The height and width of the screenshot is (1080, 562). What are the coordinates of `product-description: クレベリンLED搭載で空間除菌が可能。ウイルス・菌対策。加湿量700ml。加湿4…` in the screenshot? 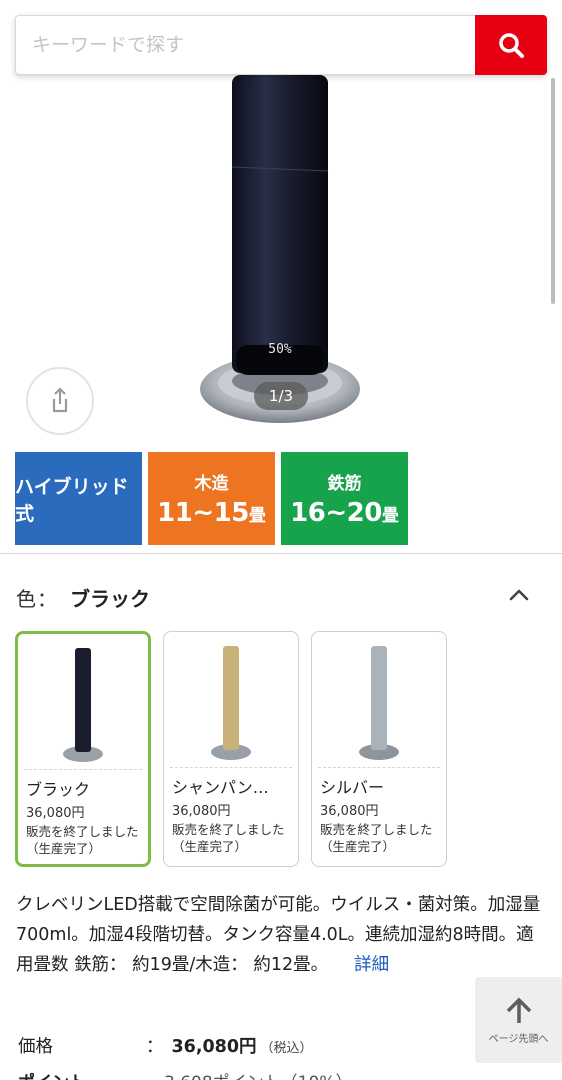 It's located at (281, 935).